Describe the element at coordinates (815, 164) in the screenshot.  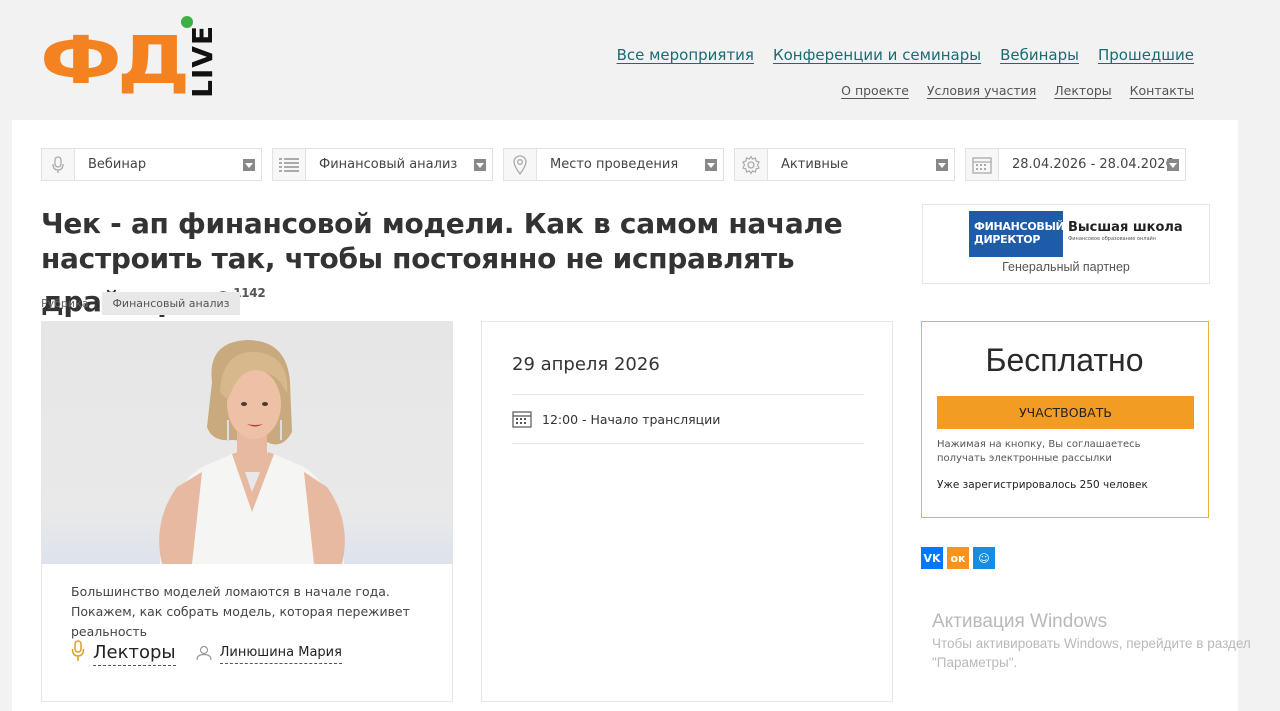
I see `filter-status-label: Активные` at that location.